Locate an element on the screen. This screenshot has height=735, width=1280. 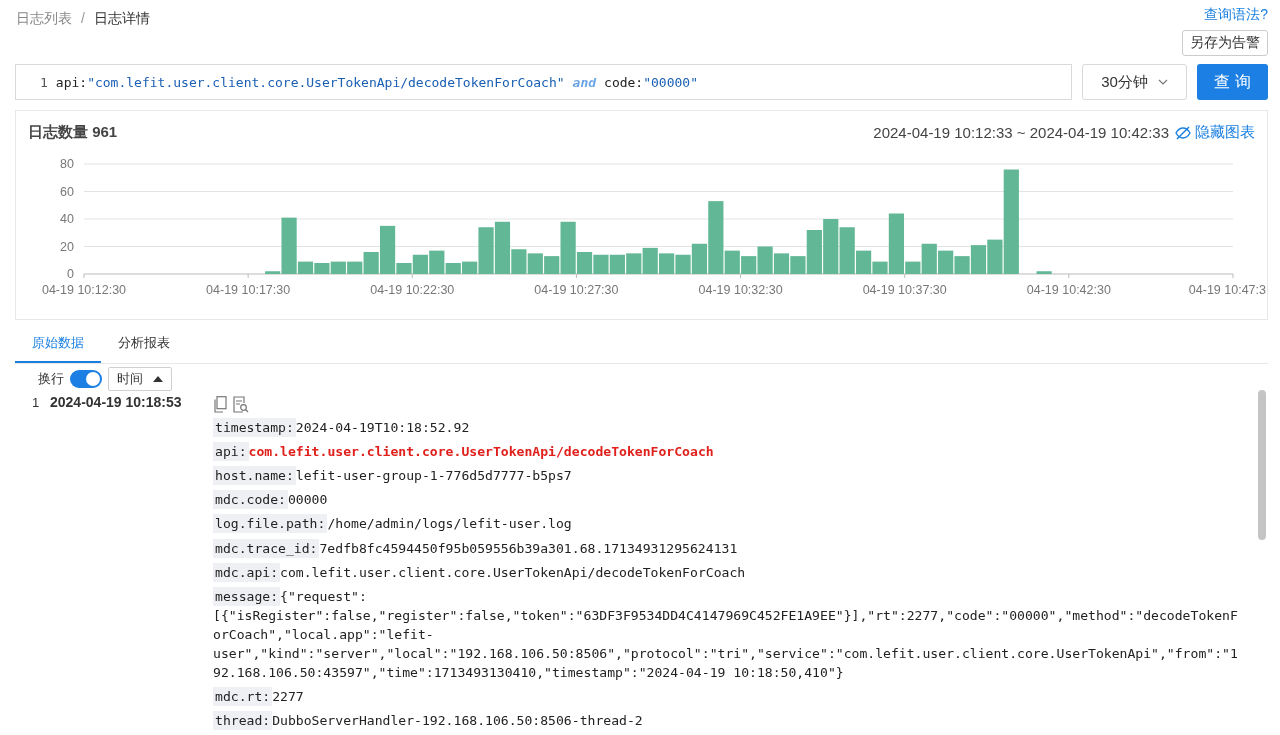
axis-label: 20 is located at coordinates (67, 246).